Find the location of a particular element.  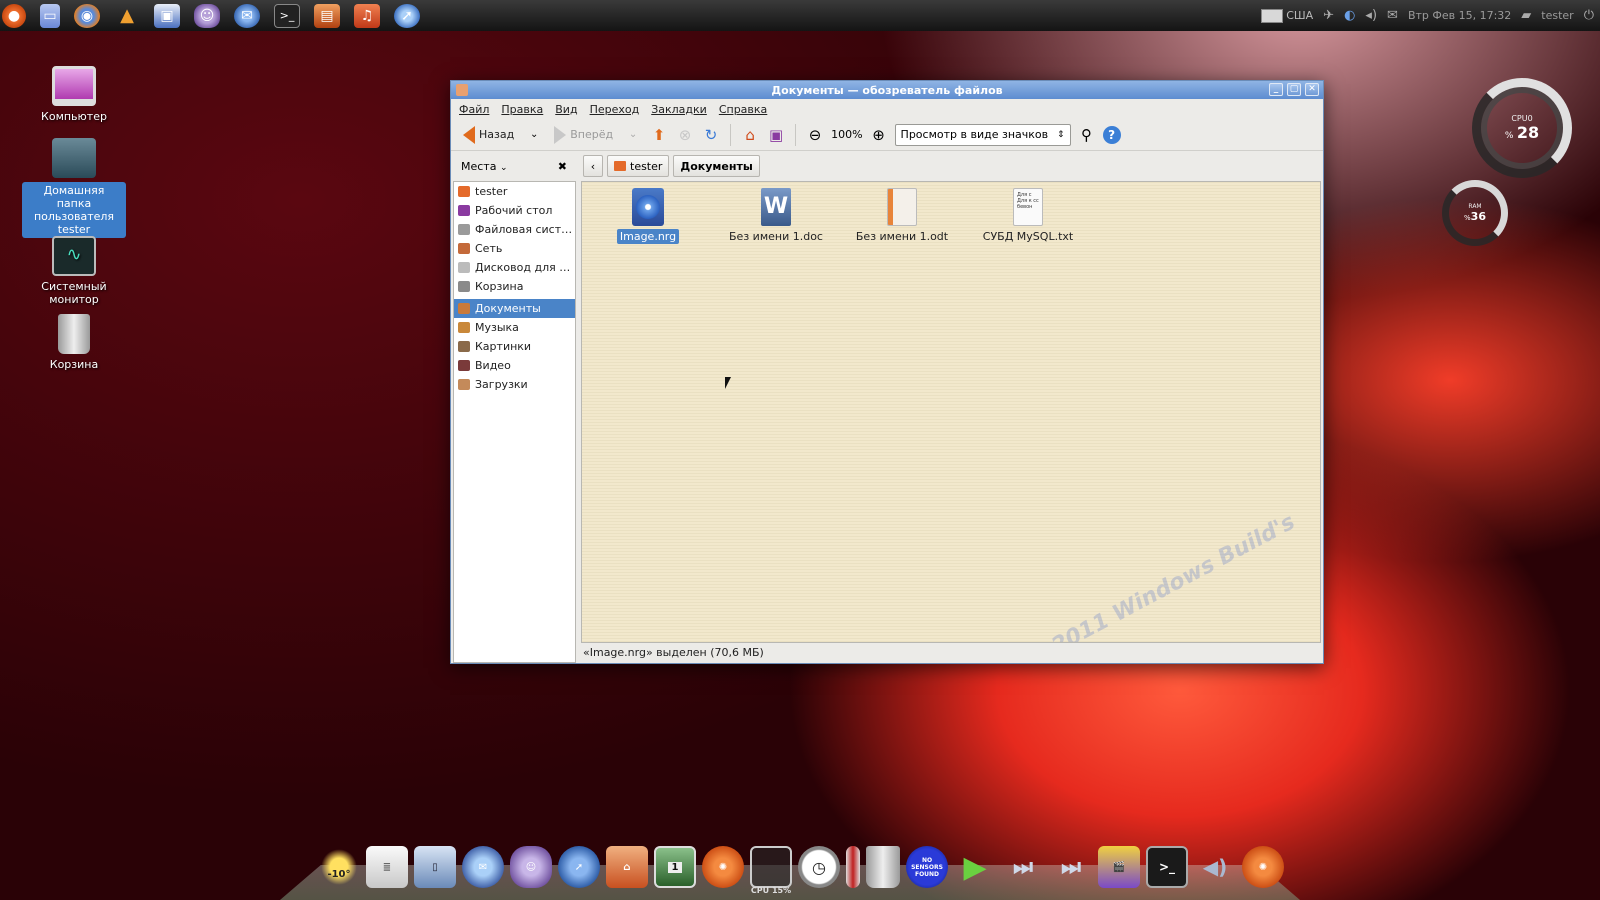

desktop-icon-computer: Компьютер is located at coordinates (74, 94).